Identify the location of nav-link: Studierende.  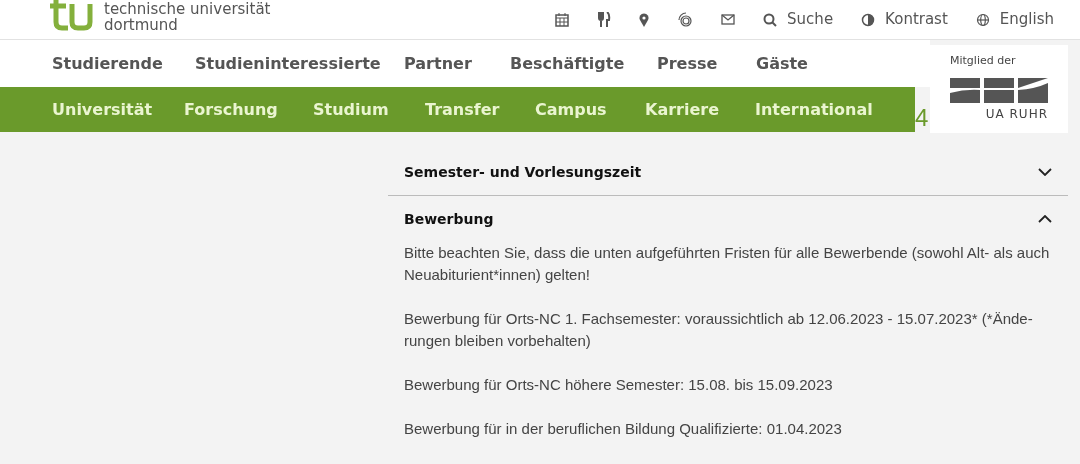
(123, 63).